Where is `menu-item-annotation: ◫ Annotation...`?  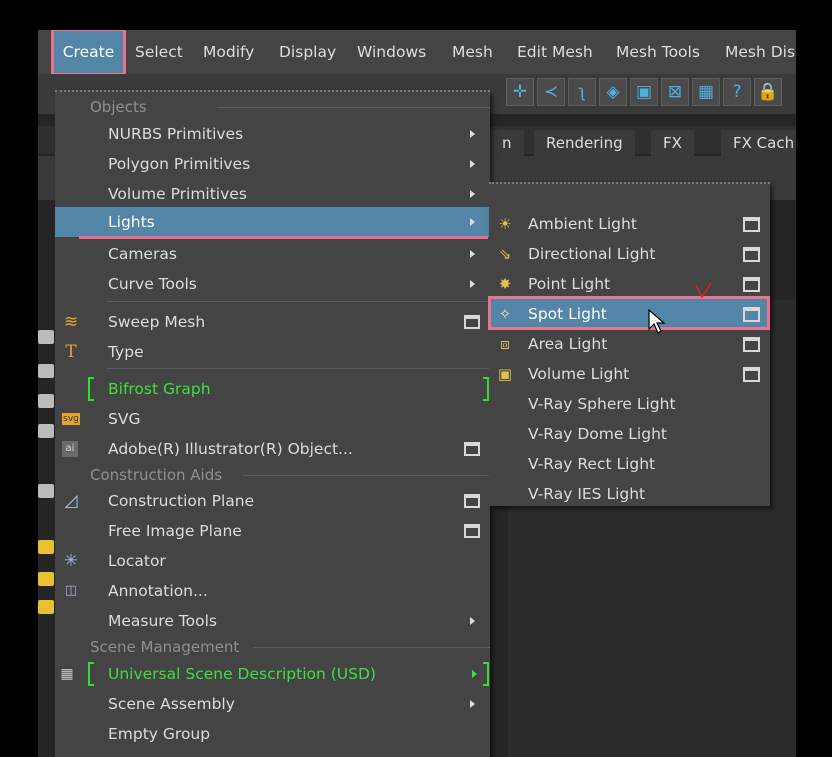 menu-item-annotation: ◫ Annotation... is located at coordinates (272, 591).